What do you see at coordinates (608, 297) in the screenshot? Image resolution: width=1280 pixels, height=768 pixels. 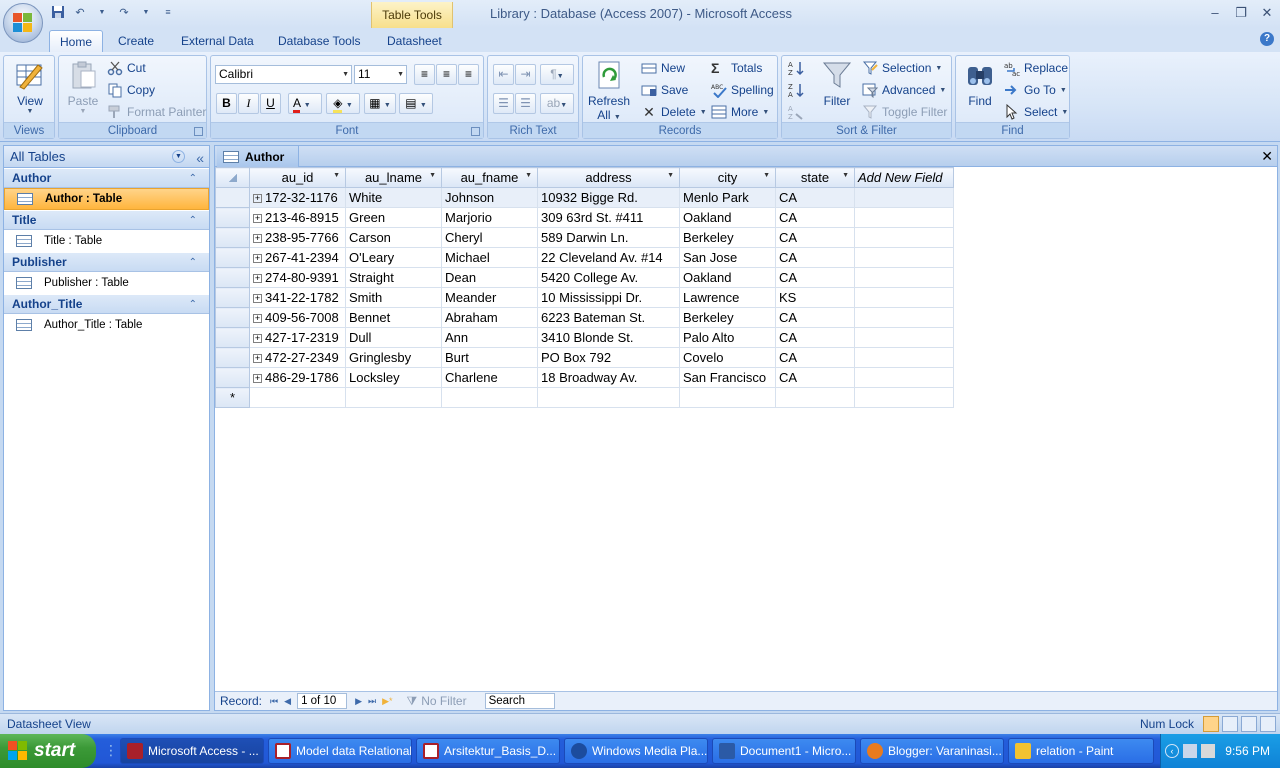 I see `table-cell: 10 Mississippi Dr.` at bounding box center [608, 297].